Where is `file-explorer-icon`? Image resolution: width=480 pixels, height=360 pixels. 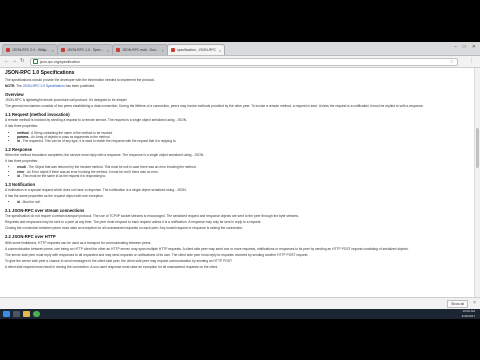
file-explorer-icon is located at coordinates (26, 314).